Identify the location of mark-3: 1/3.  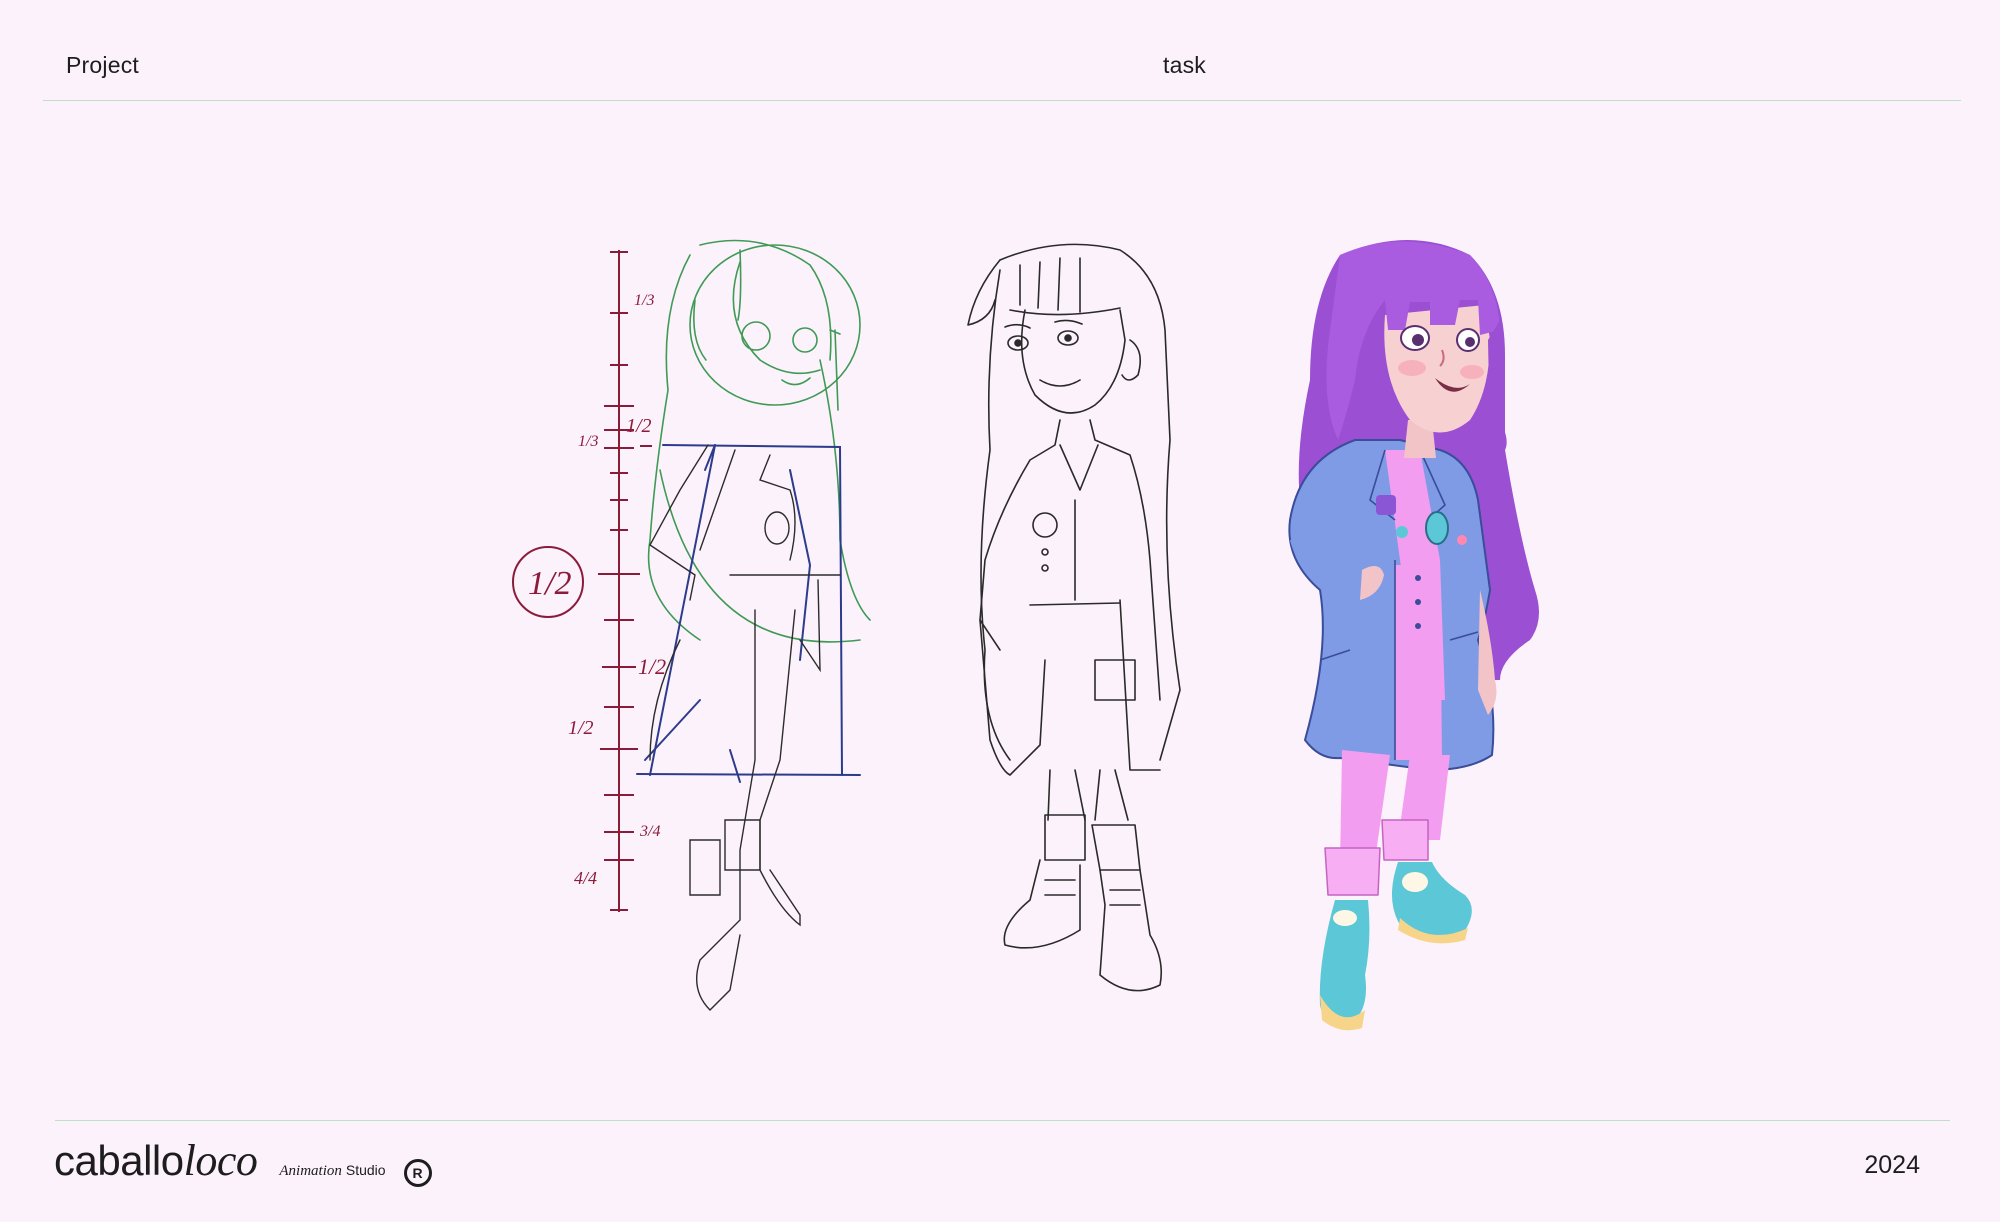
(588, 441).